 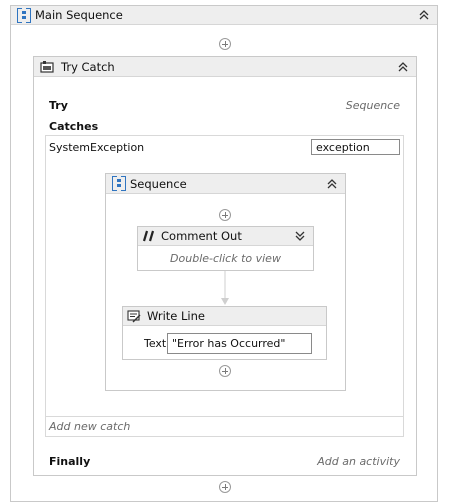 What do you see at coordinates (88, 66) in the screenshot?
I see `try-catch-title: Try Catch` at bounding box center [88, 66].